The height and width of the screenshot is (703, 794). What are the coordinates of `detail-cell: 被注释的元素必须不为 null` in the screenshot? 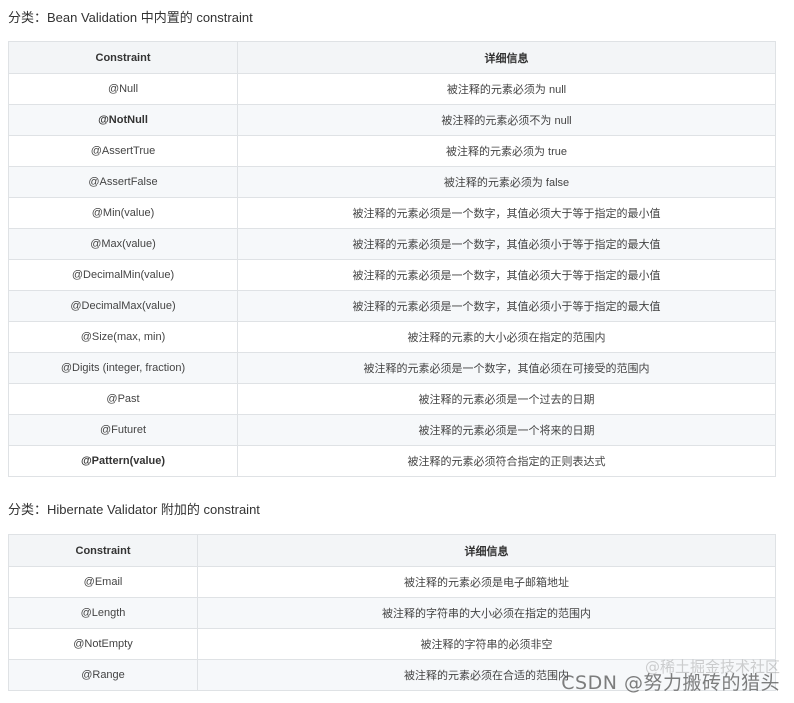 It's located at (506, 120).